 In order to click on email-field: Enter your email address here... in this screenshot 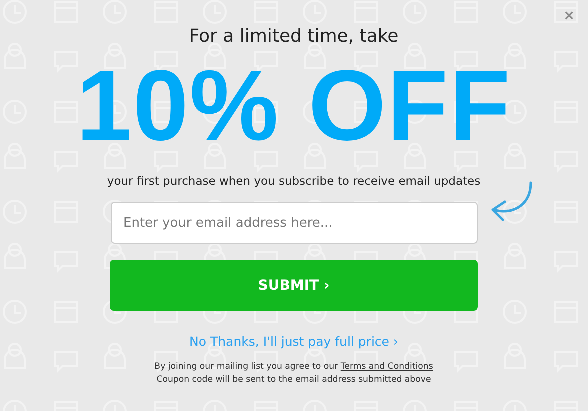, I will do `click(294, 223)`.